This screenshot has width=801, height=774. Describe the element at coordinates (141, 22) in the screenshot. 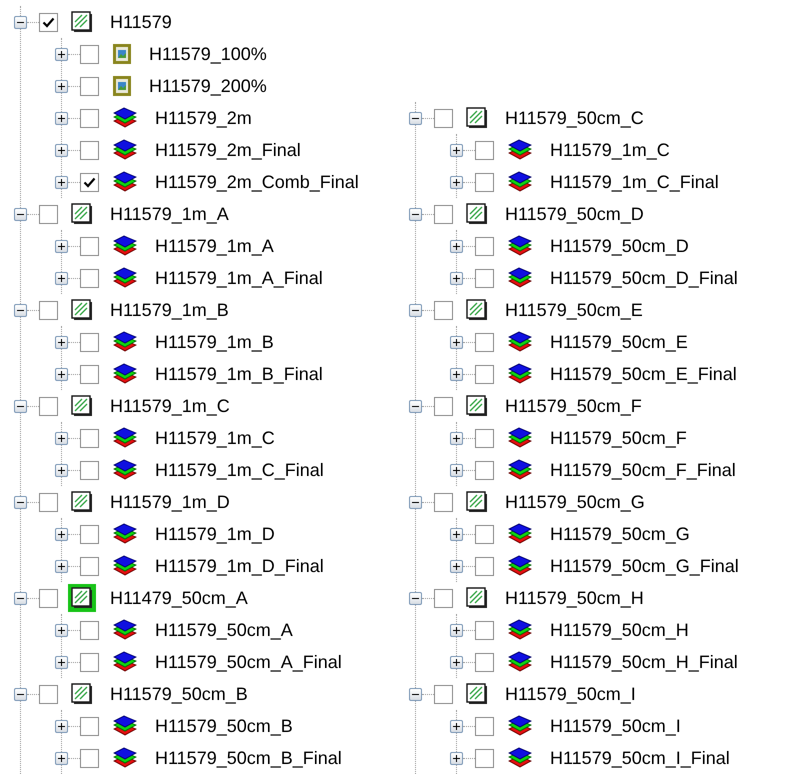

I see `layer-name: H11579` at that location.